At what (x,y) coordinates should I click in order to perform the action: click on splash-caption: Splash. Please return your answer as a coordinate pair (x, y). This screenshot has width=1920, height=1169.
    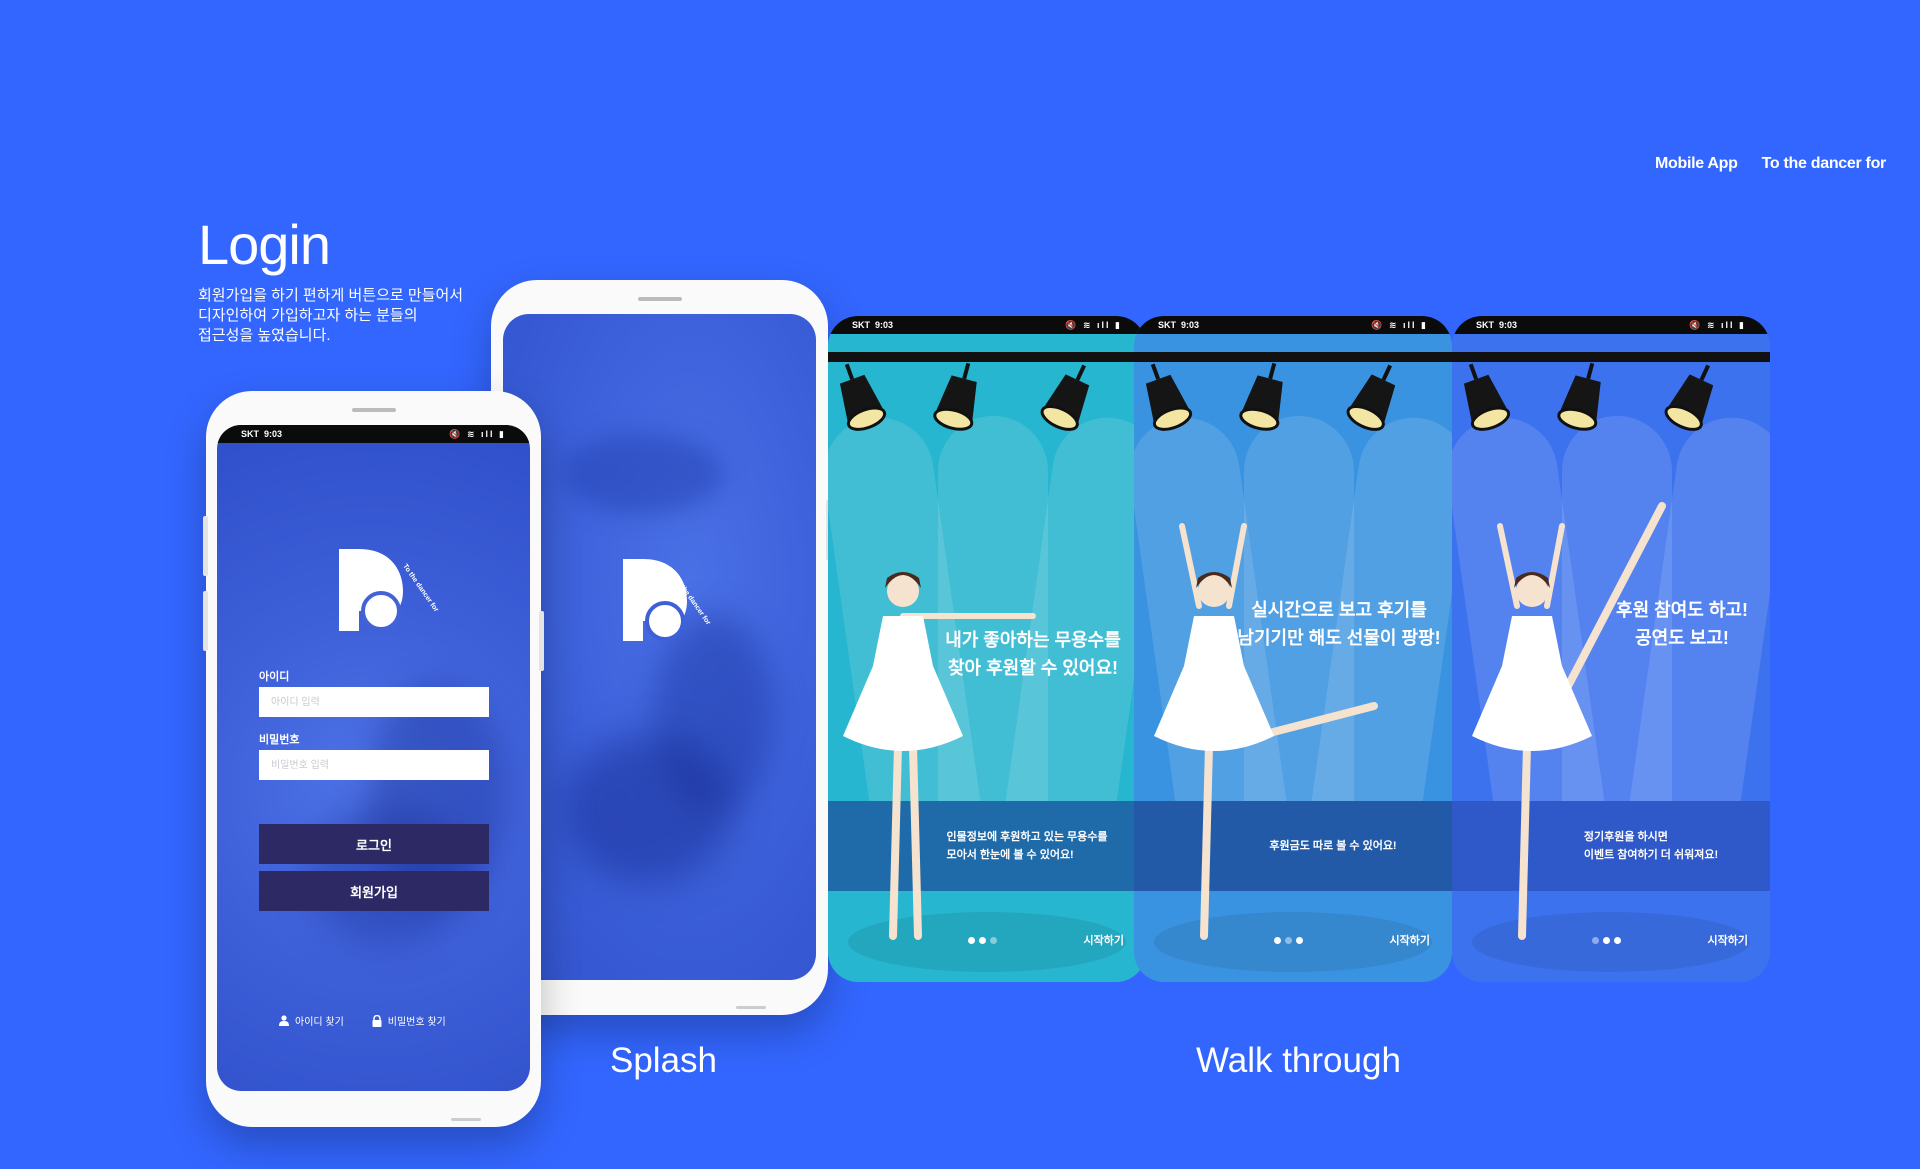
    Looking at the image, I should click on (664, 1060).